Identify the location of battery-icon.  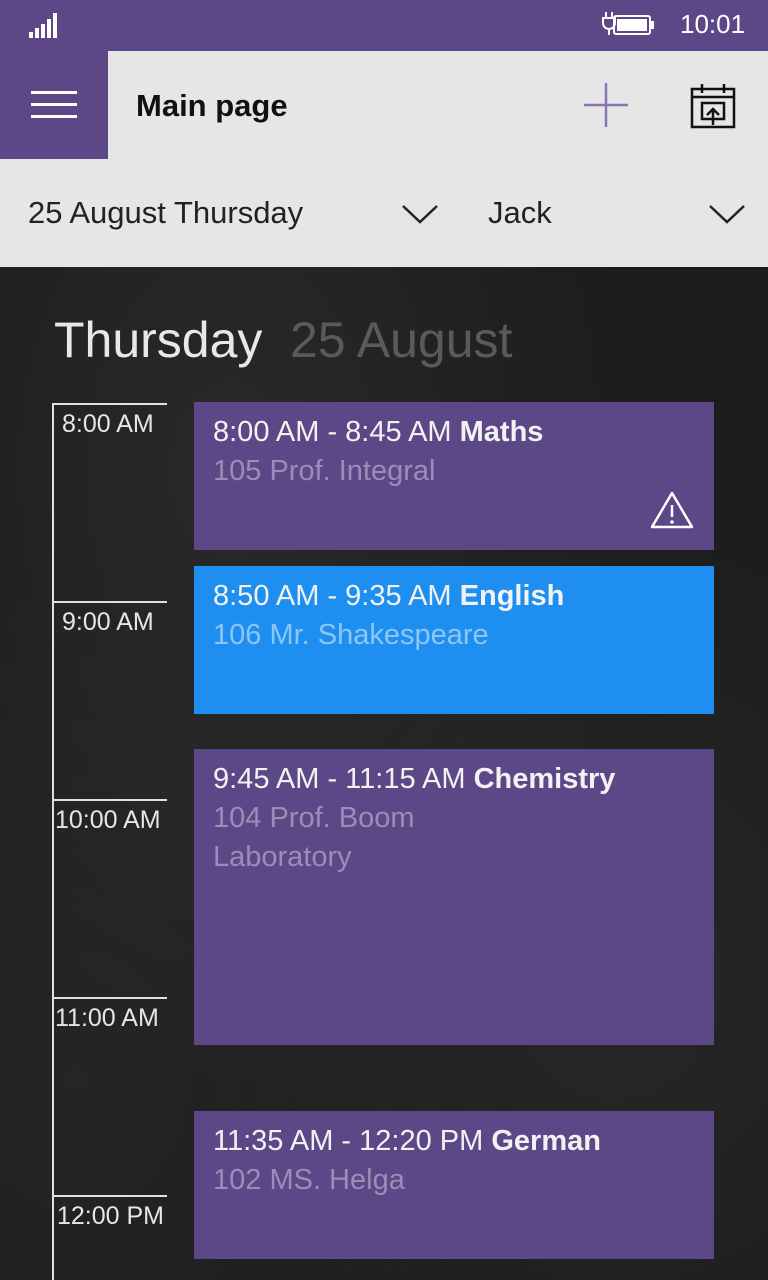
(628, 23).